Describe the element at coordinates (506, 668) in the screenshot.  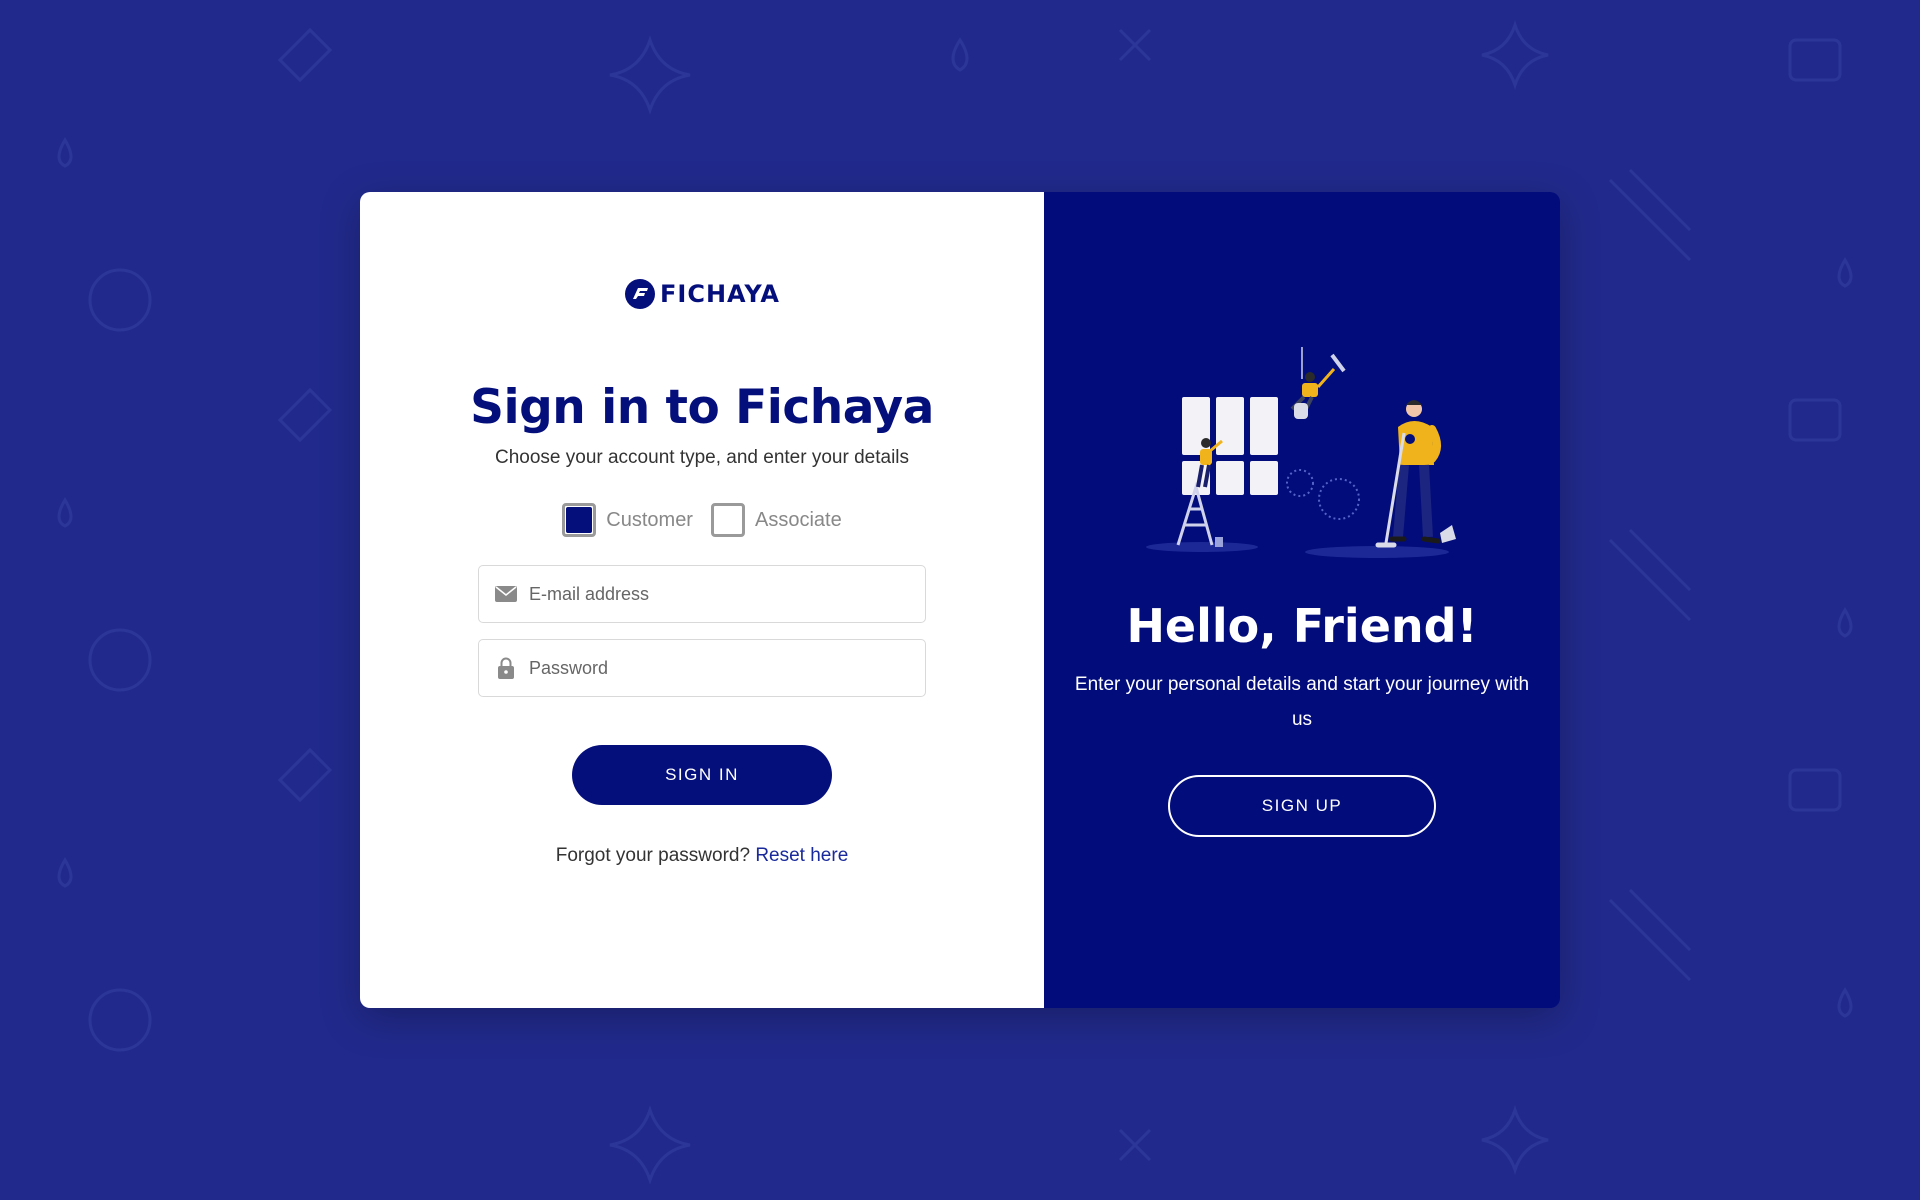
I see `lock-icon` at that location.